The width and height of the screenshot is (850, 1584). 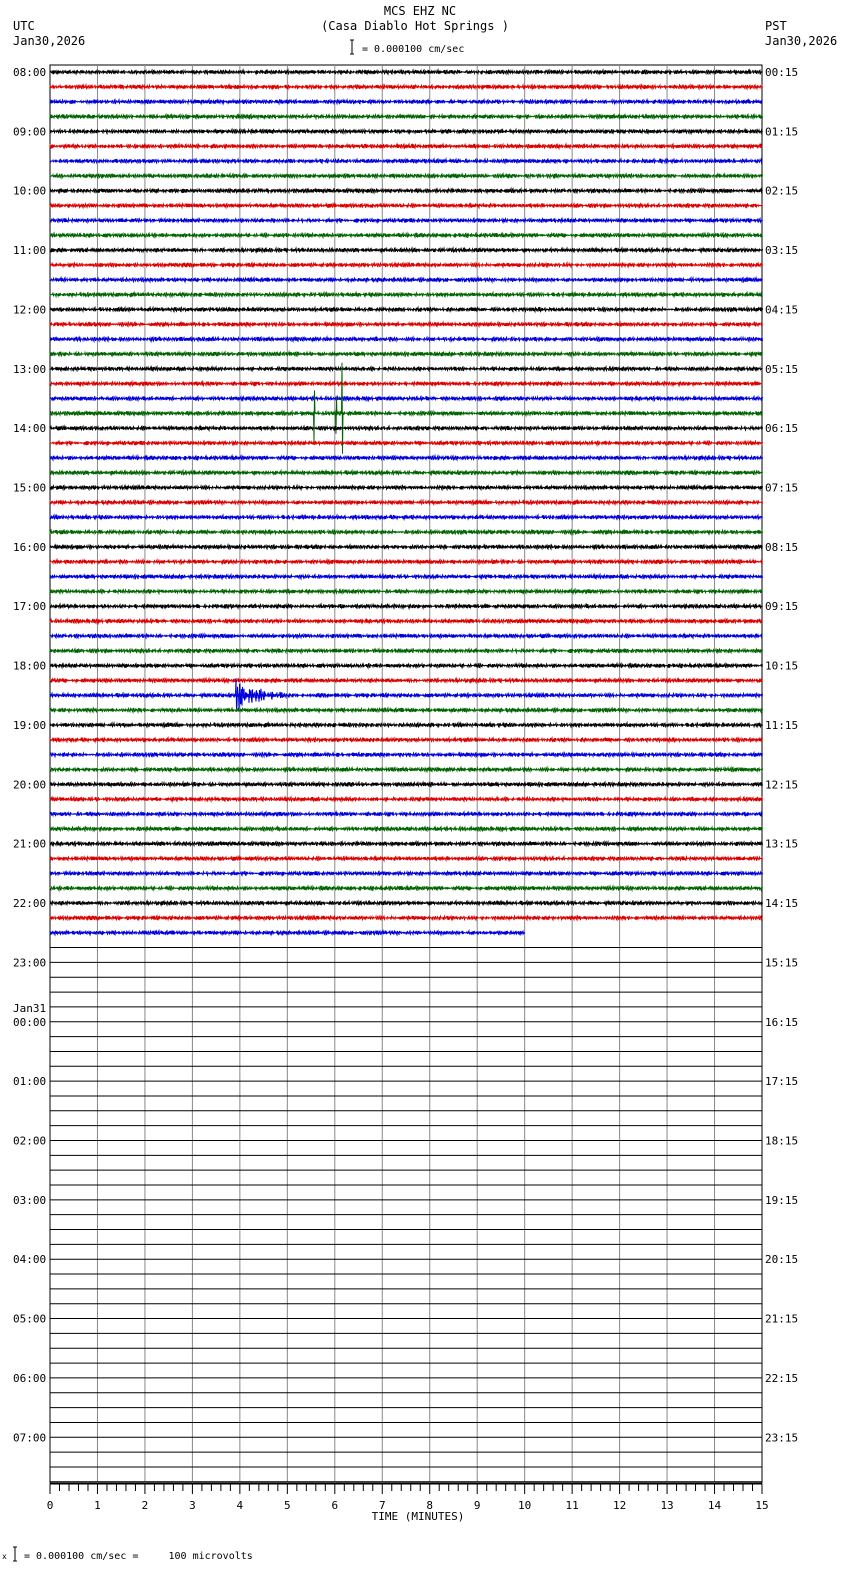 What do you see at coordinates (415, 26) in the screenshot?
I see `station-subtitle: (Casa Diablo Hot Springs )` at bounding box center [415, 26].